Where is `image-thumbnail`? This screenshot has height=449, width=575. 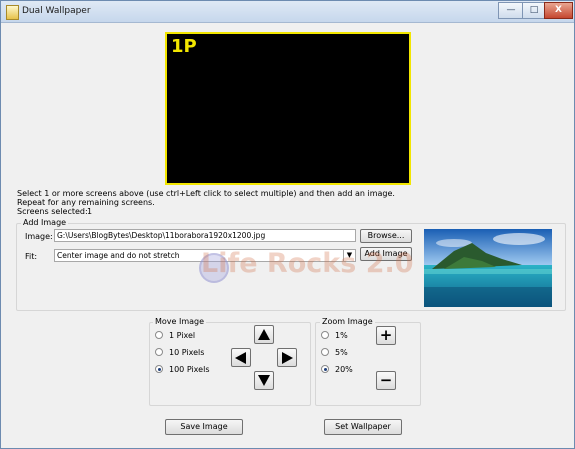 image-thumbnail is located at coordinates (488, 268).